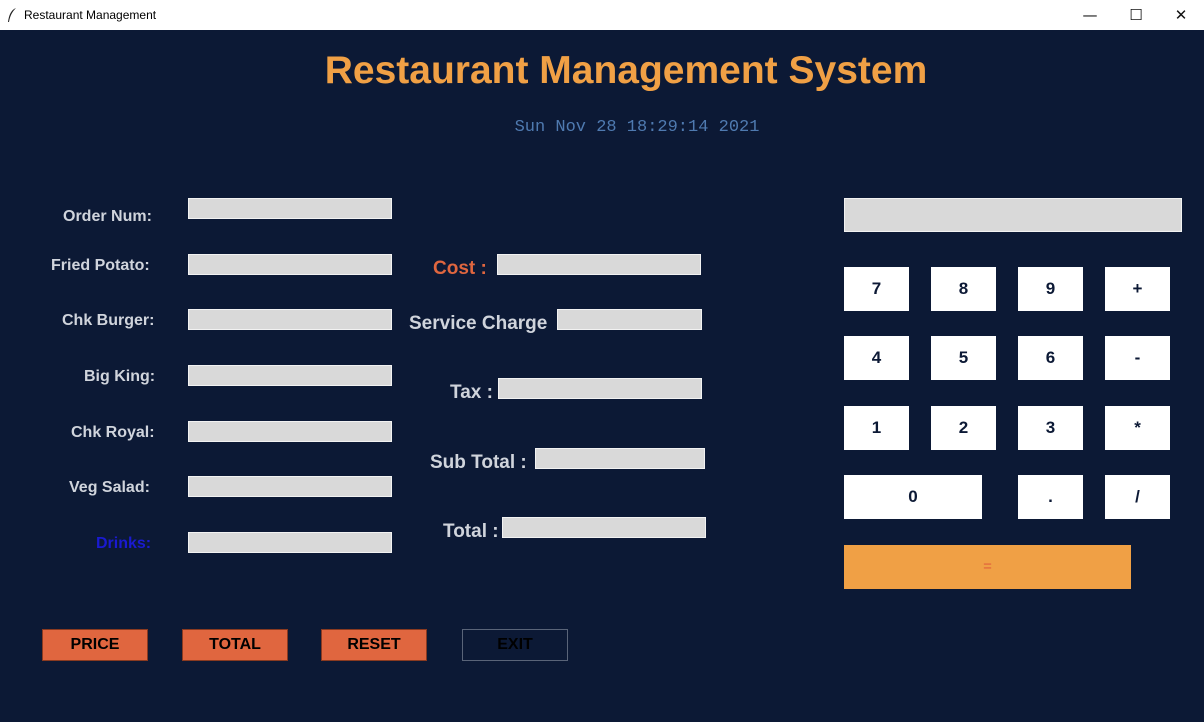 This screenshot has height=722, width=1204. Describe the element at coordinates (12, 15) in the screenshot. I see `feather-icon` at that location.